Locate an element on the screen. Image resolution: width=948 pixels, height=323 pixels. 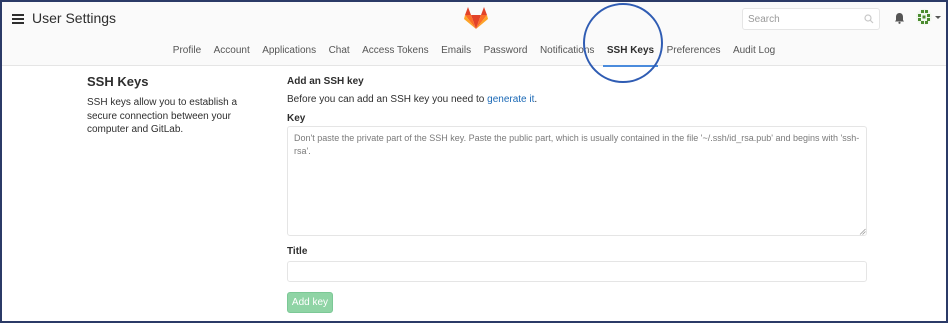
tab-preferences: Preferences is located at coordinates (694, 54).